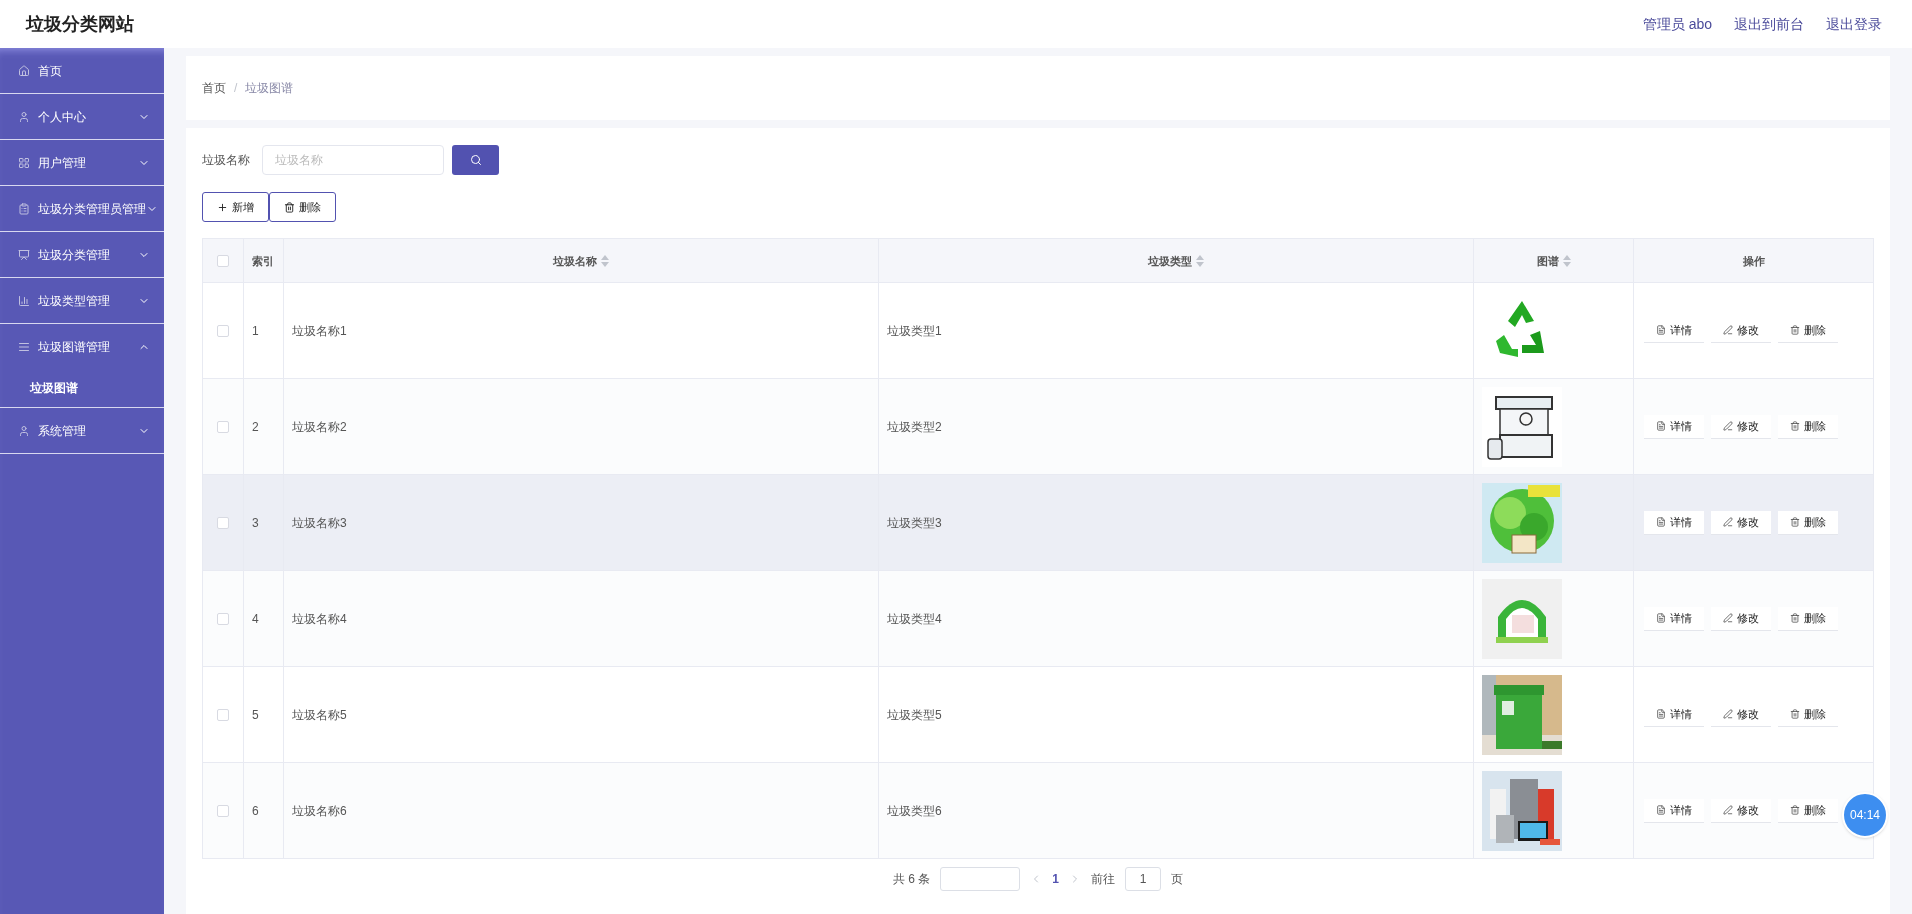 The width and height of the screenshot is (1912, 914). I want to click on table-row: 4 垃圾名称4 垃圾类型4 详情 修改 删除, so click(1038, 618).